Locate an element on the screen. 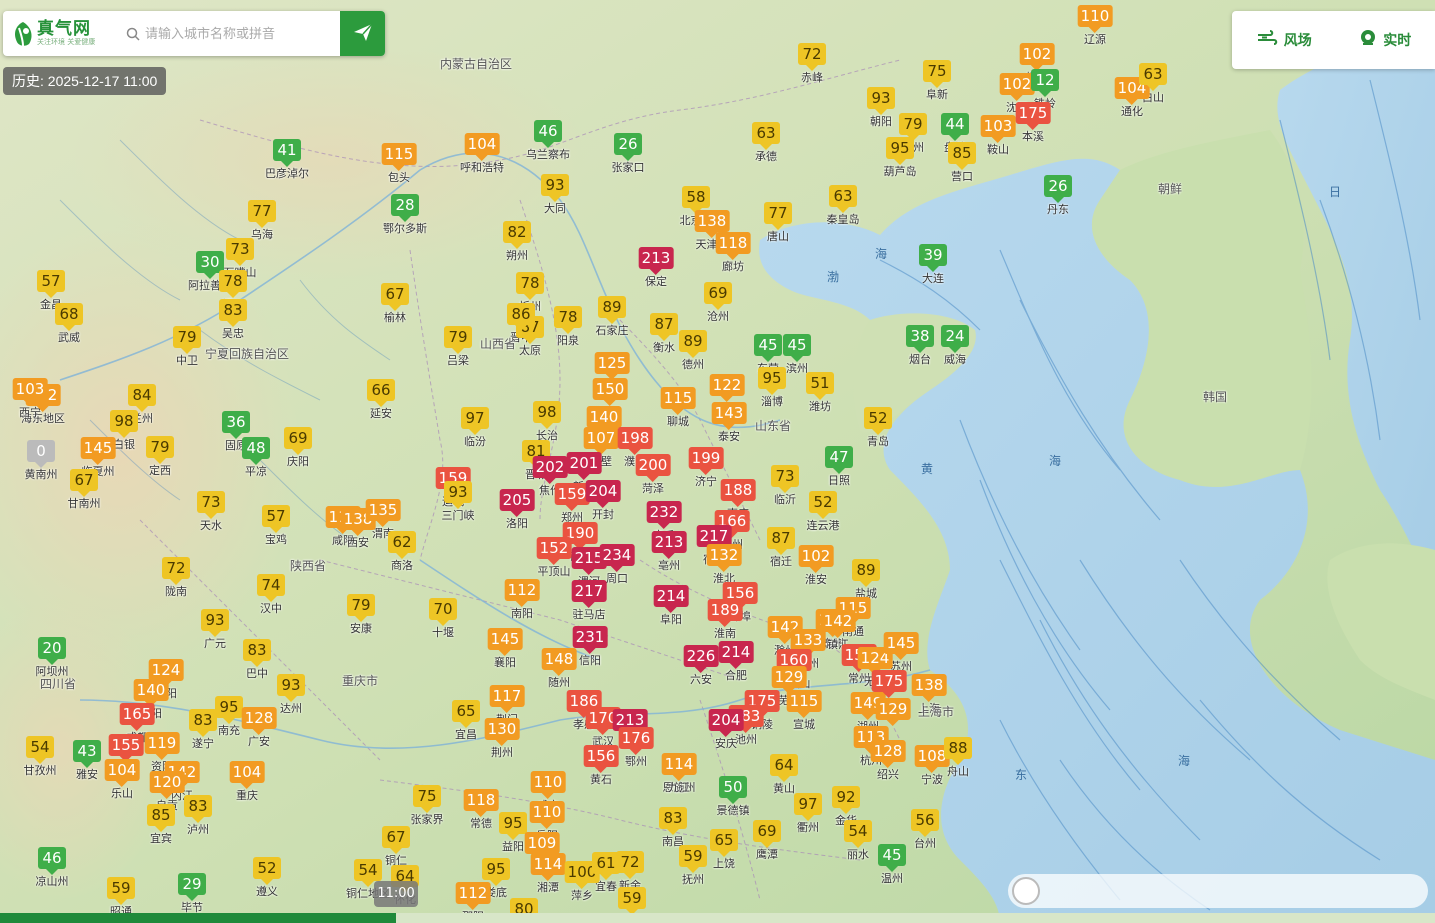 The height and width of the screenshot is (923, 1435). aqi-marker: 65 is located at coordinates (724, 843).